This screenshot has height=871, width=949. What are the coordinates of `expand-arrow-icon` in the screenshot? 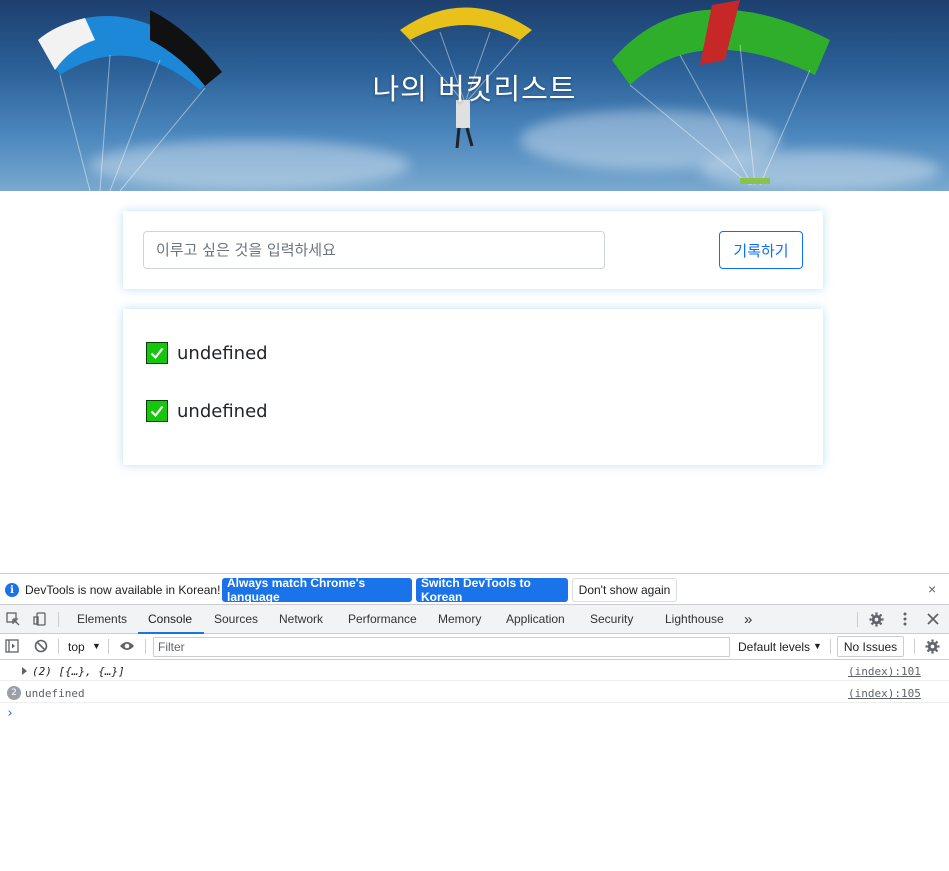 It's located at (24, 671).